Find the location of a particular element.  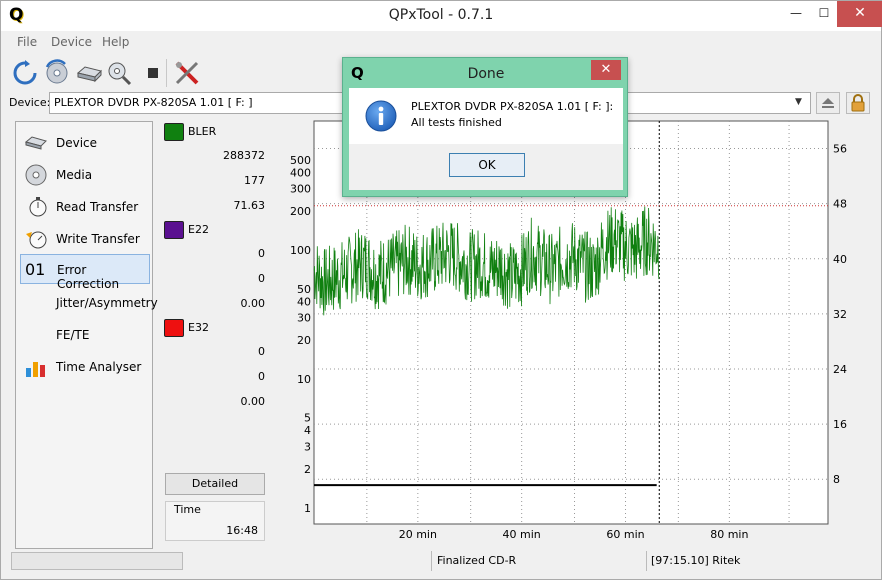

tools-icon is located at coordinates (187, 73).